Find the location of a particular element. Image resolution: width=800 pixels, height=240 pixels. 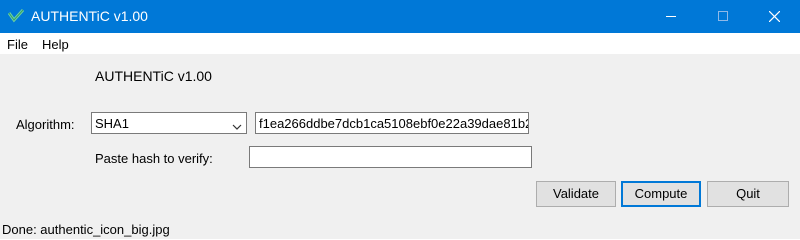

close-icon is located at coordinates (774, 16).